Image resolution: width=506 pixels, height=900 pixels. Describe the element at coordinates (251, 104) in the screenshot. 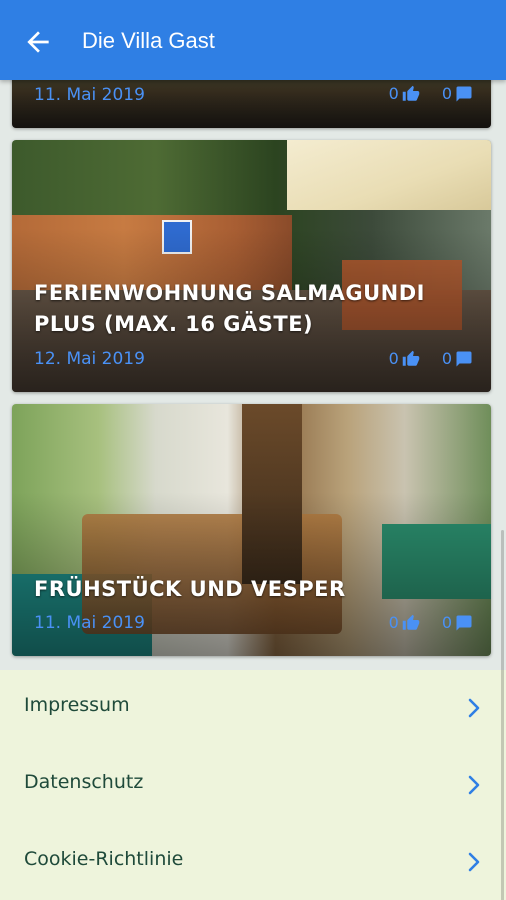

I see `post-card: 11. Mai 2019 0 0` at that location.